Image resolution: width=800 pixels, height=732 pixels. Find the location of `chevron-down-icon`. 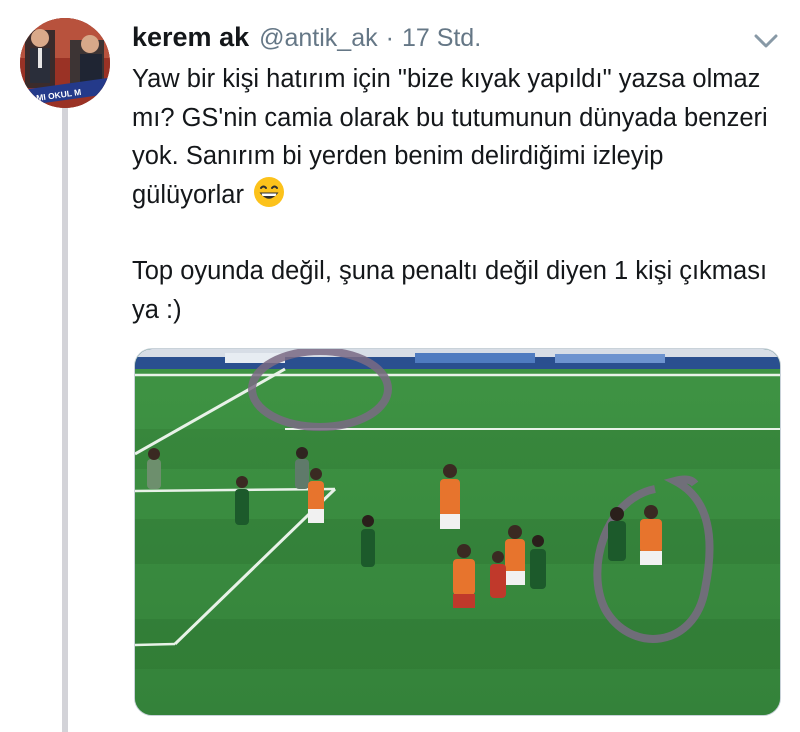

chevron-down-icon is located at coordinates (766, 41).